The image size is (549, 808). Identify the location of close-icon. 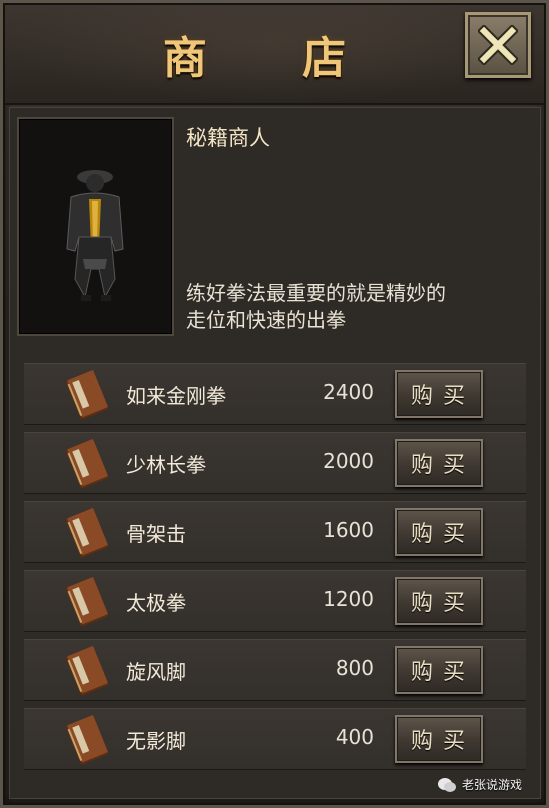
(498, 45).